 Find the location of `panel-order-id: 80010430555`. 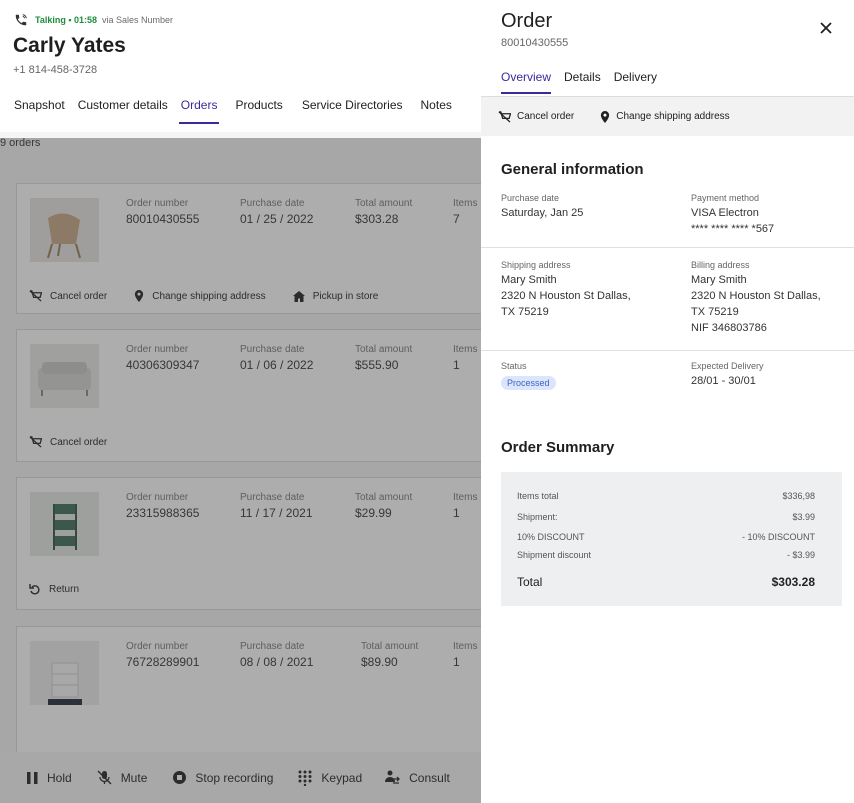

panel-order-id: 80010430555 is located at coordinates (535, 43).